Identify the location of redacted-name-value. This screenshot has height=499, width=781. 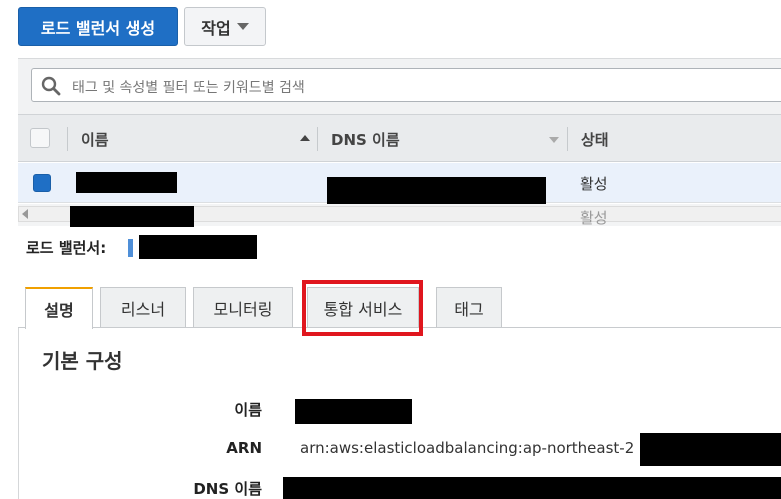
(353, 411).